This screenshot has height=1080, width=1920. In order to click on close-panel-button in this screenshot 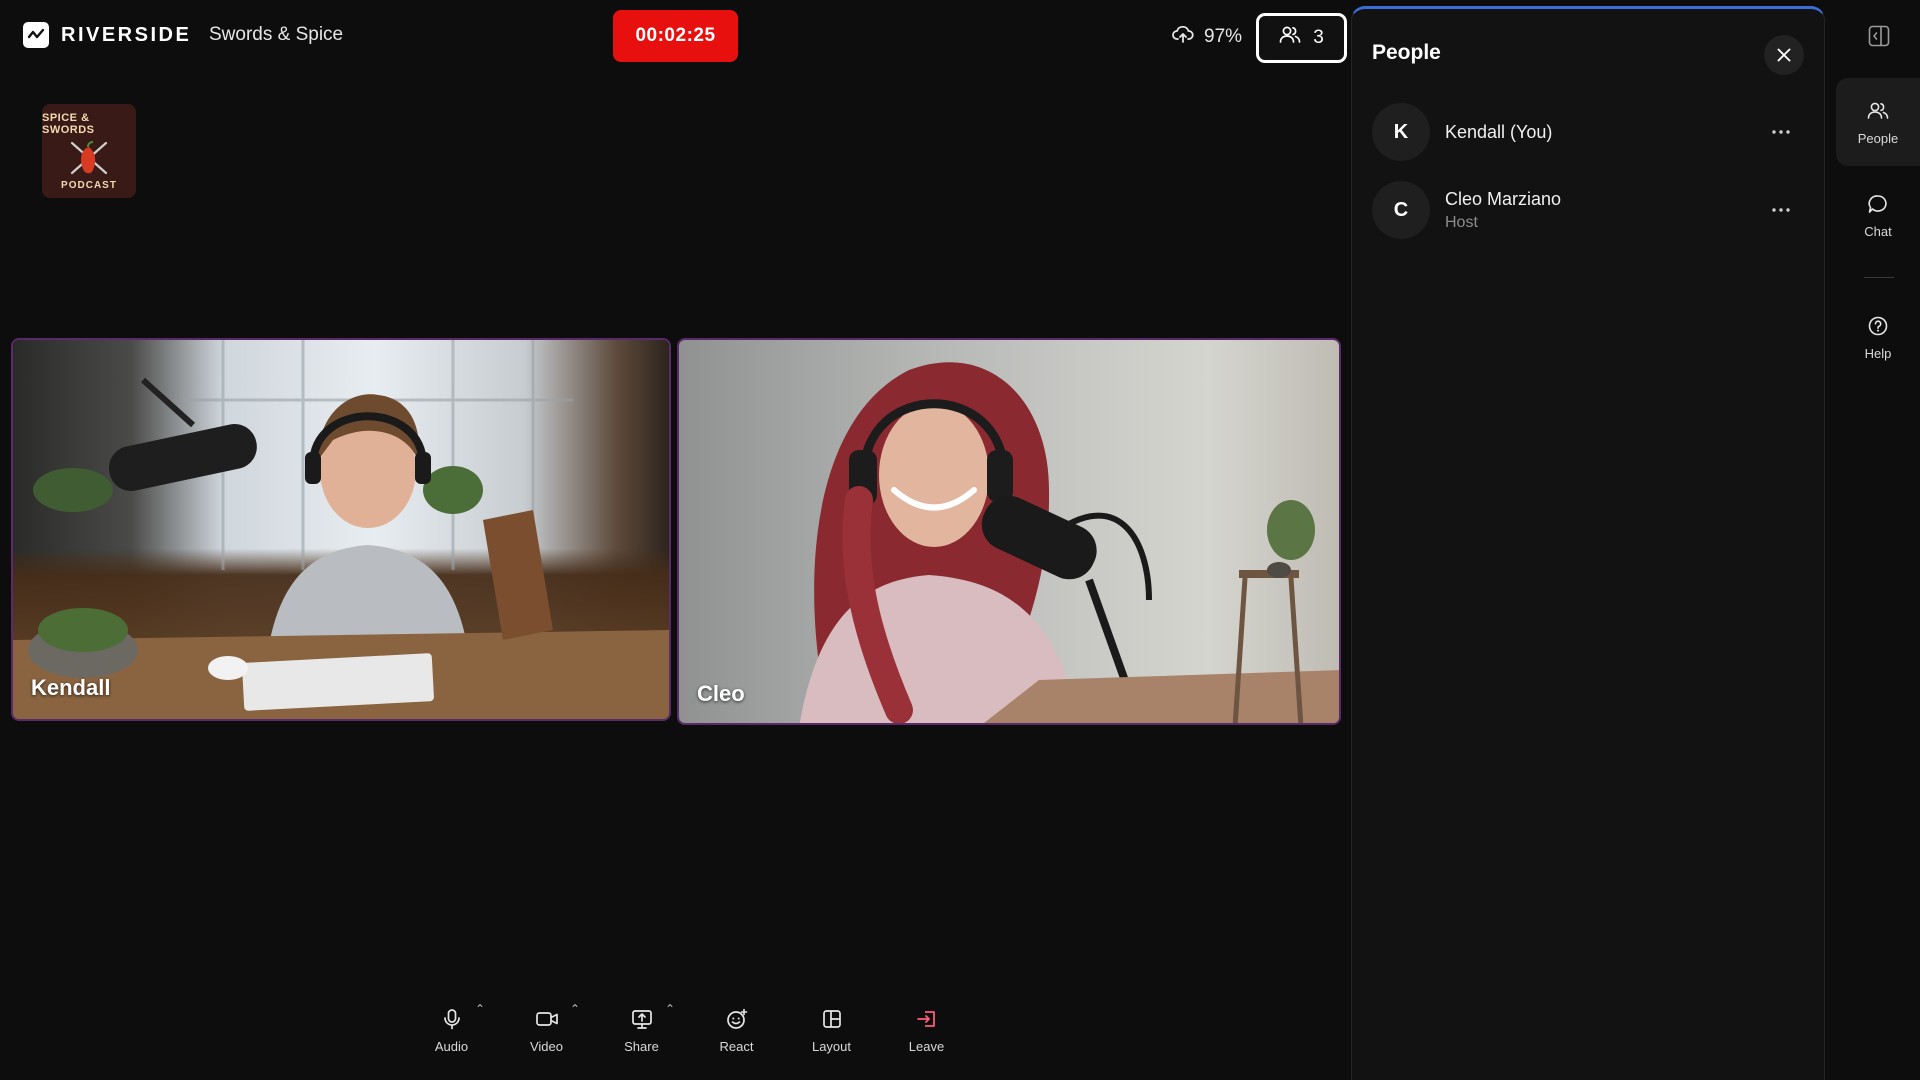, I will do `click(1784, 55)`.